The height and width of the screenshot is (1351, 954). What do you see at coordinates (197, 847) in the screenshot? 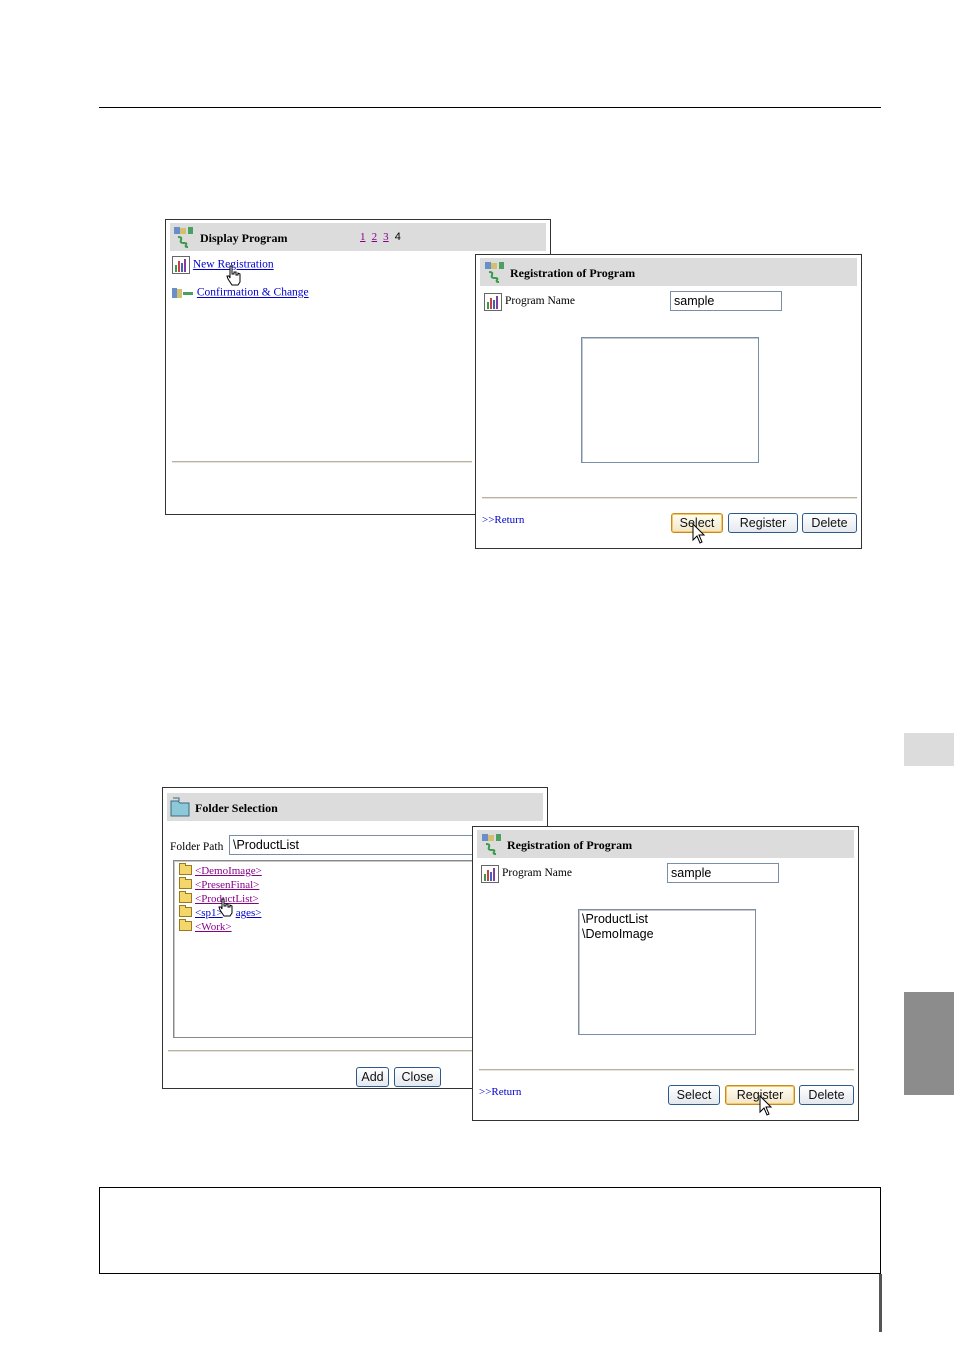
I see `folder-path-label: Folder Path` at bounding box center [197, 847].